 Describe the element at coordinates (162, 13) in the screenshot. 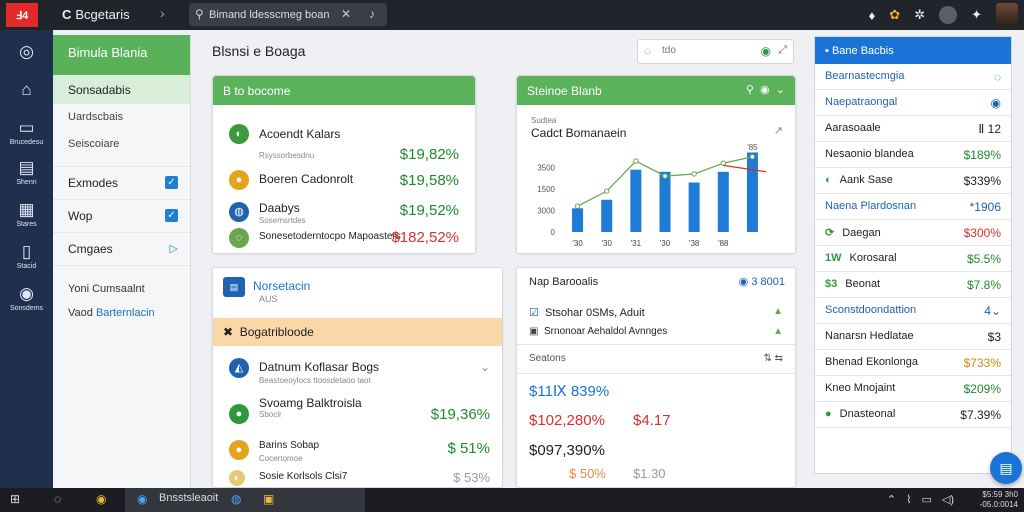

I see `chevron-right-icon: ›` at that location.